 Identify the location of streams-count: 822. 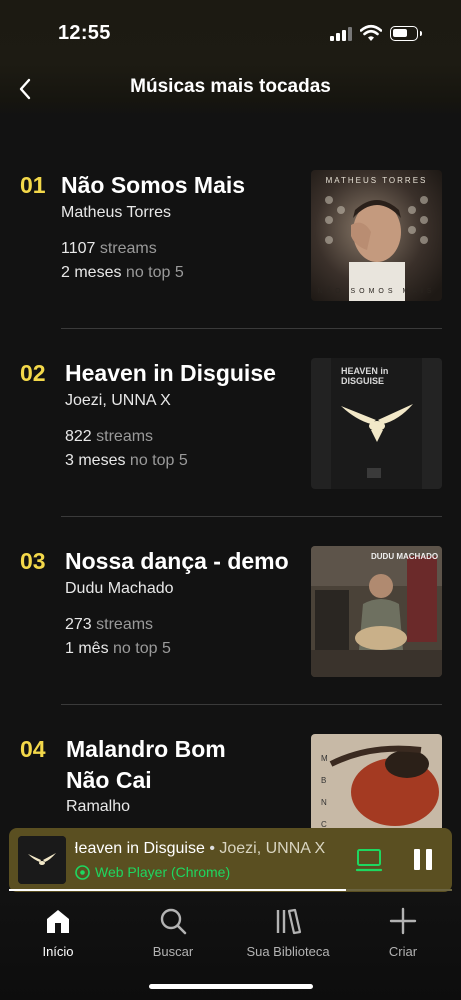
(78, 436).